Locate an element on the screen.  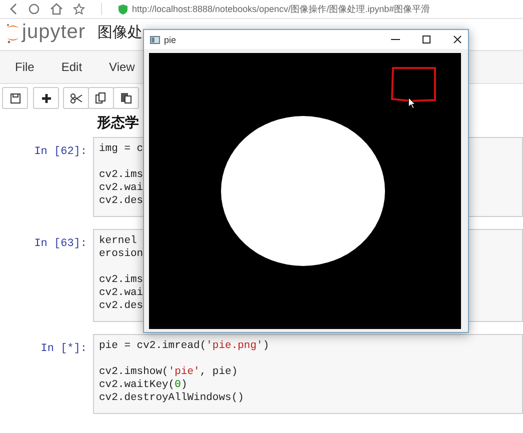
save-button is located at coordinates (15, 98).